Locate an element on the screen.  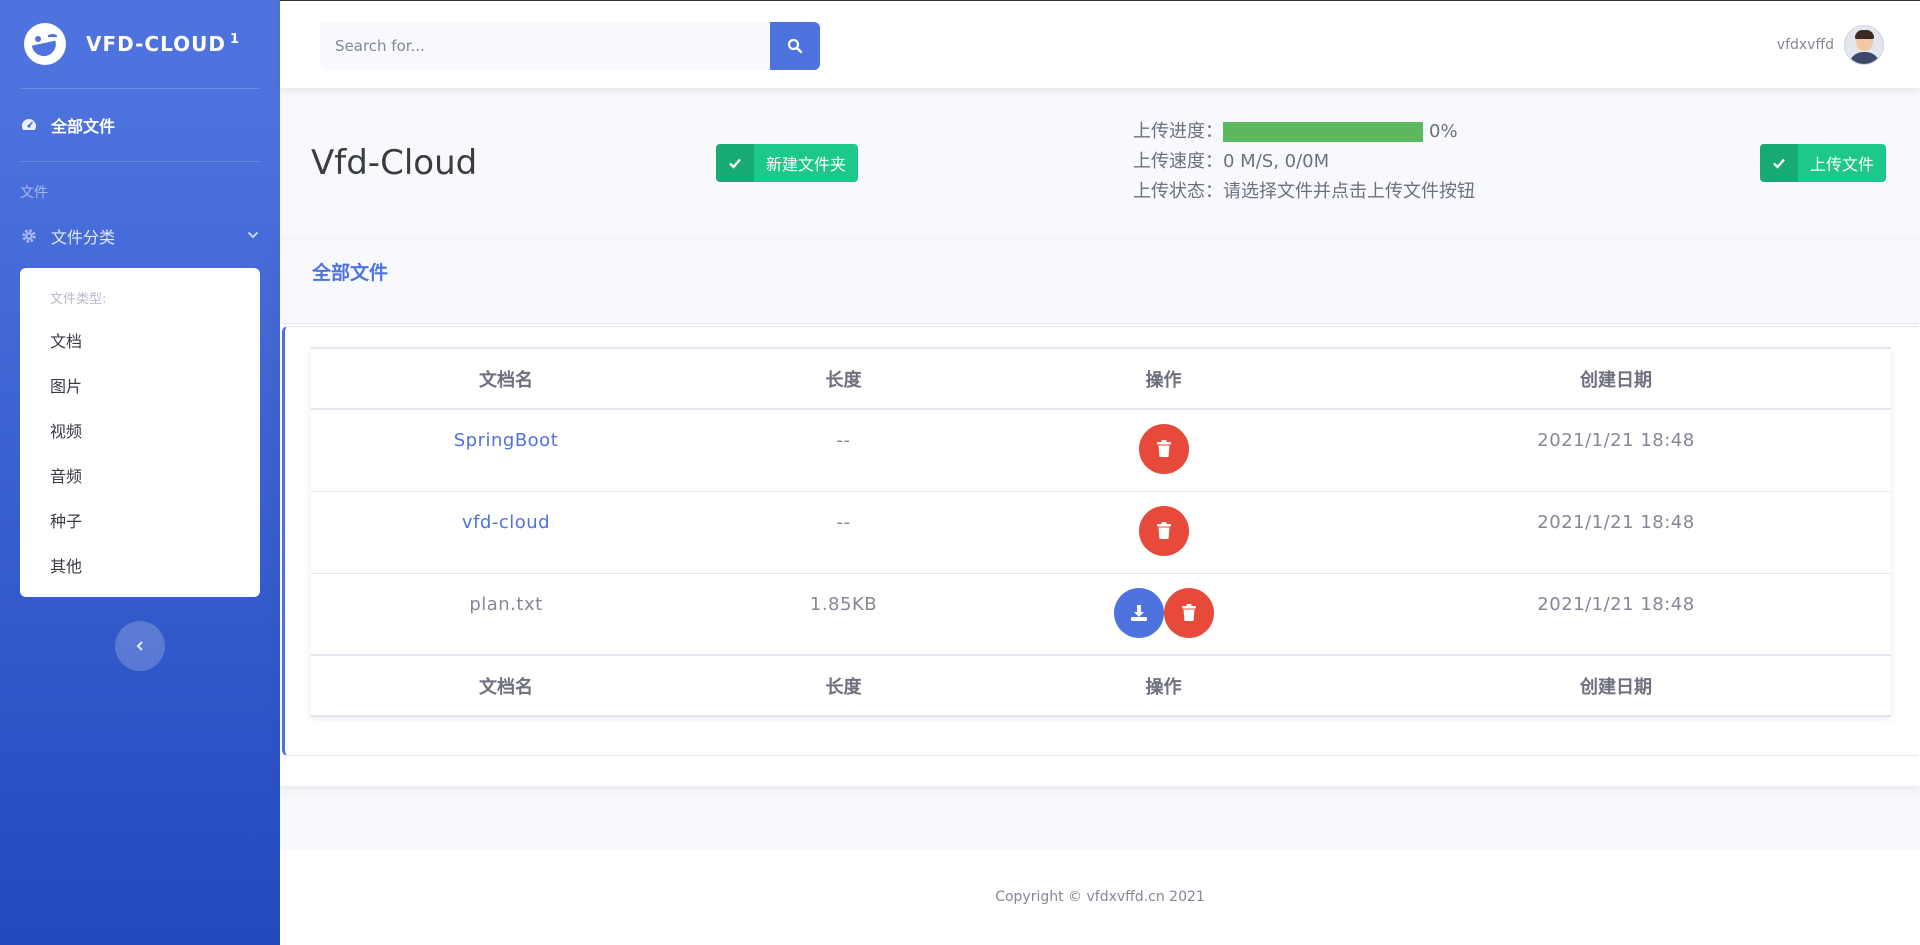
column-header-date: 创建日期 is located at coordinates (1616, 378).